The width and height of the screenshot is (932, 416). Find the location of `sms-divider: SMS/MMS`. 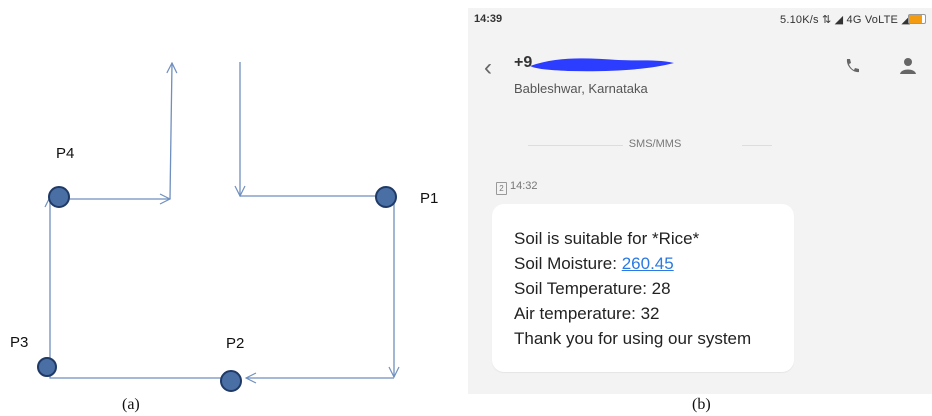

sms-divider: SMS/MMS is located at coordinates (700, 146).